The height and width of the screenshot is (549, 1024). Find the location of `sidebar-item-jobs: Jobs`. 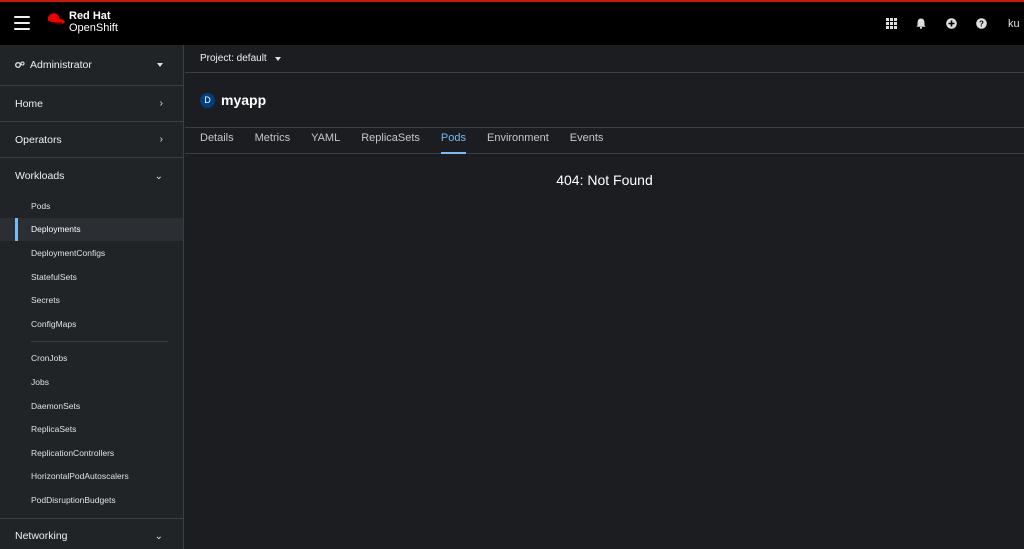

sidebar-item-jobs: Jobs is located at coordinates (91, 382).